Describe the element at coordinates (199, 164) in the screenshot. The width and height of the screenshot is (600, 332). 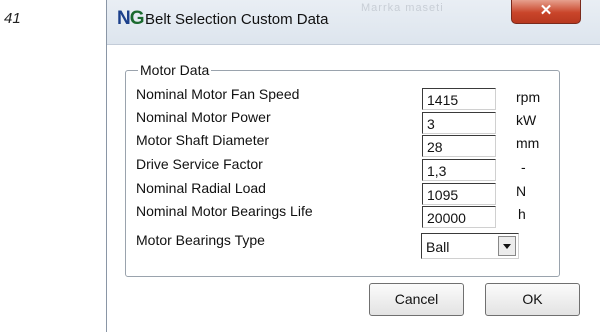
I see `label-service-factor: Drive Service Factor` at that location.